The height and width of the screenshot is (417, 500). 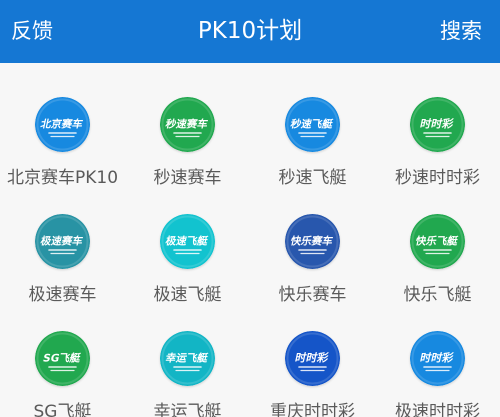 I want to click on game-tile: 极速赛车 极速赛车, so click(x=62, y=242).